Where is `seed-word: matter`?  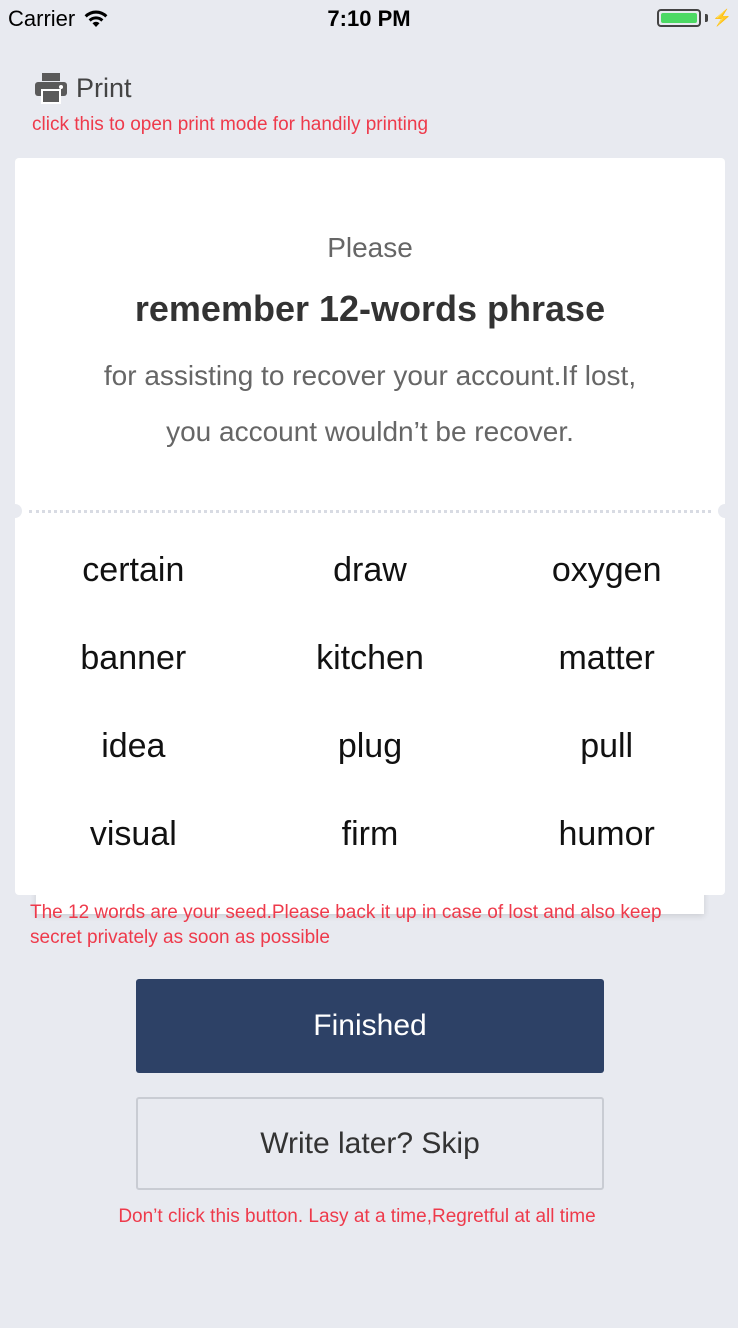 seed-word: matter is located at coordinates (606, 657).